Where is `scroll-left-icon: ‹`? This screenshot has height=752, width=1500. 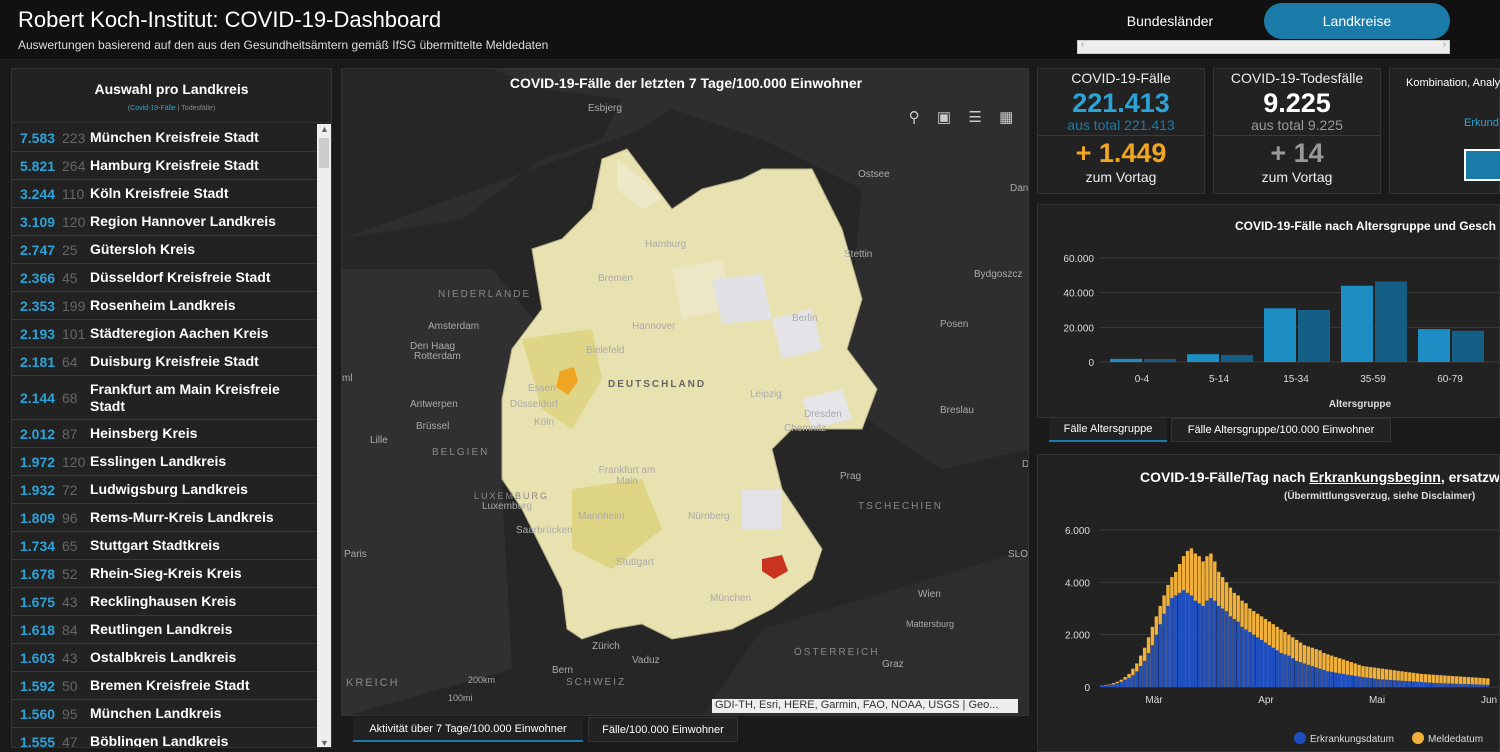 scroll-left-icon: ‹ is located at coordinates (1082, 44).